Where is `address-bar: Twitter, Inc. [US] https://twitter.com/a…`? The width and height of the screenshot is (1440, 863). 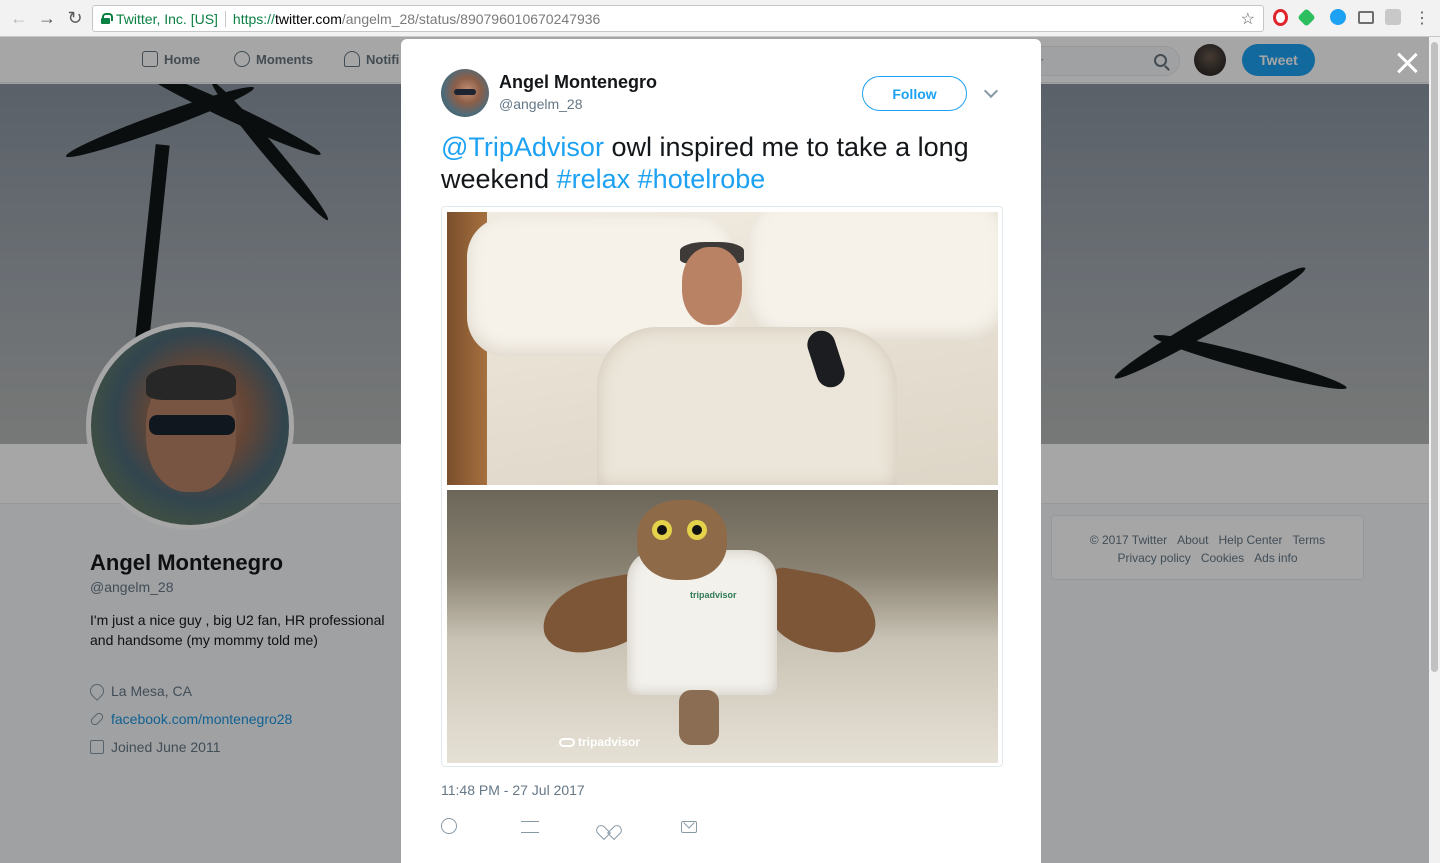 address-bar: Twitter, Inc. [US] https://twitter.com/a… is located at coordinates (678, 18).